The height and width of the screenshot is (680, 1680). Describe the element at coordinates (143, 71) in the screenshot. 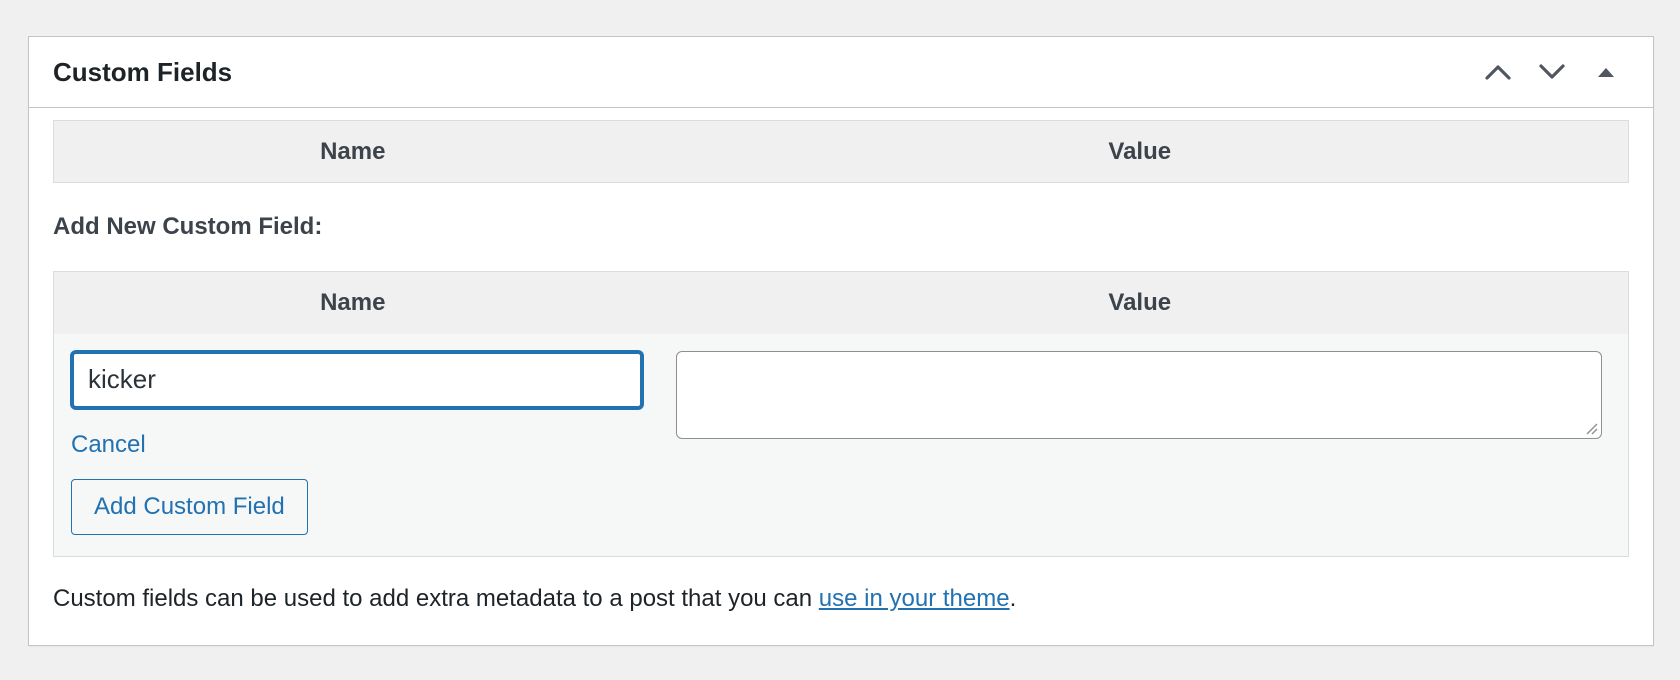

I see `metabox-title: Custom Fields` at that location.